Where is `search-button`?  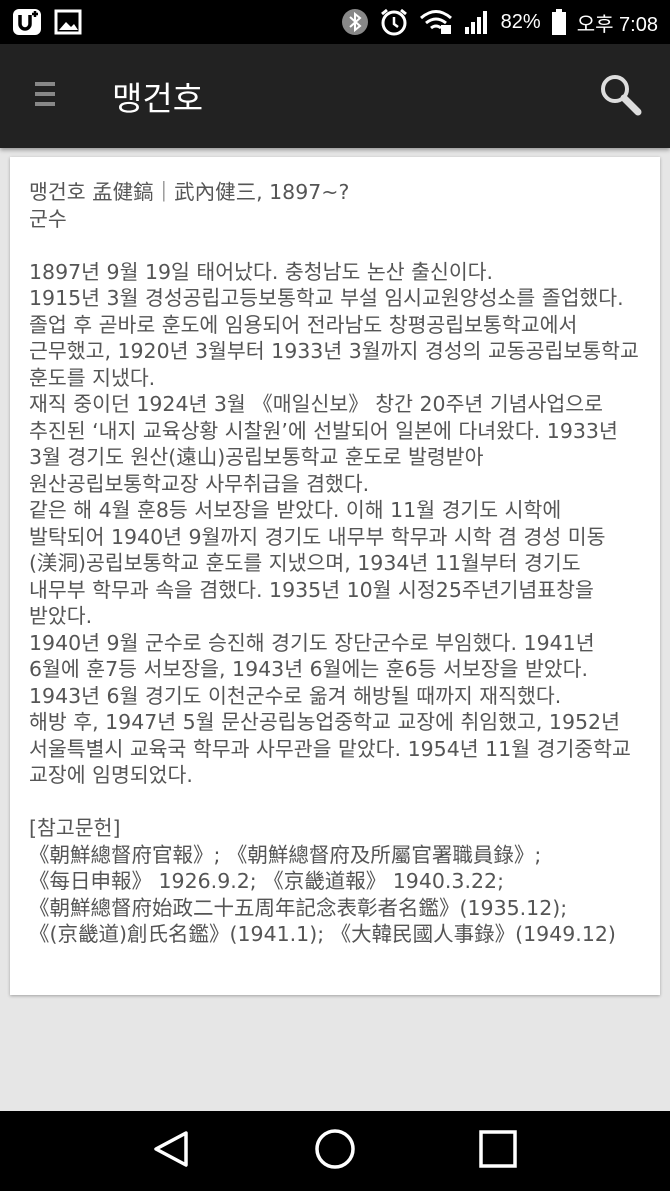 search-button is located at coordinates (620, 96).